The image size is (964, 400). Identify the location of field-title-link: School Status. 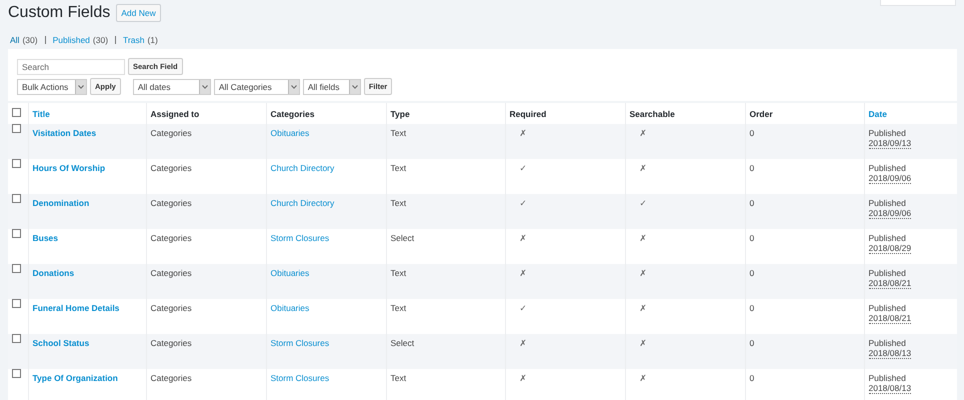
(61, 343).